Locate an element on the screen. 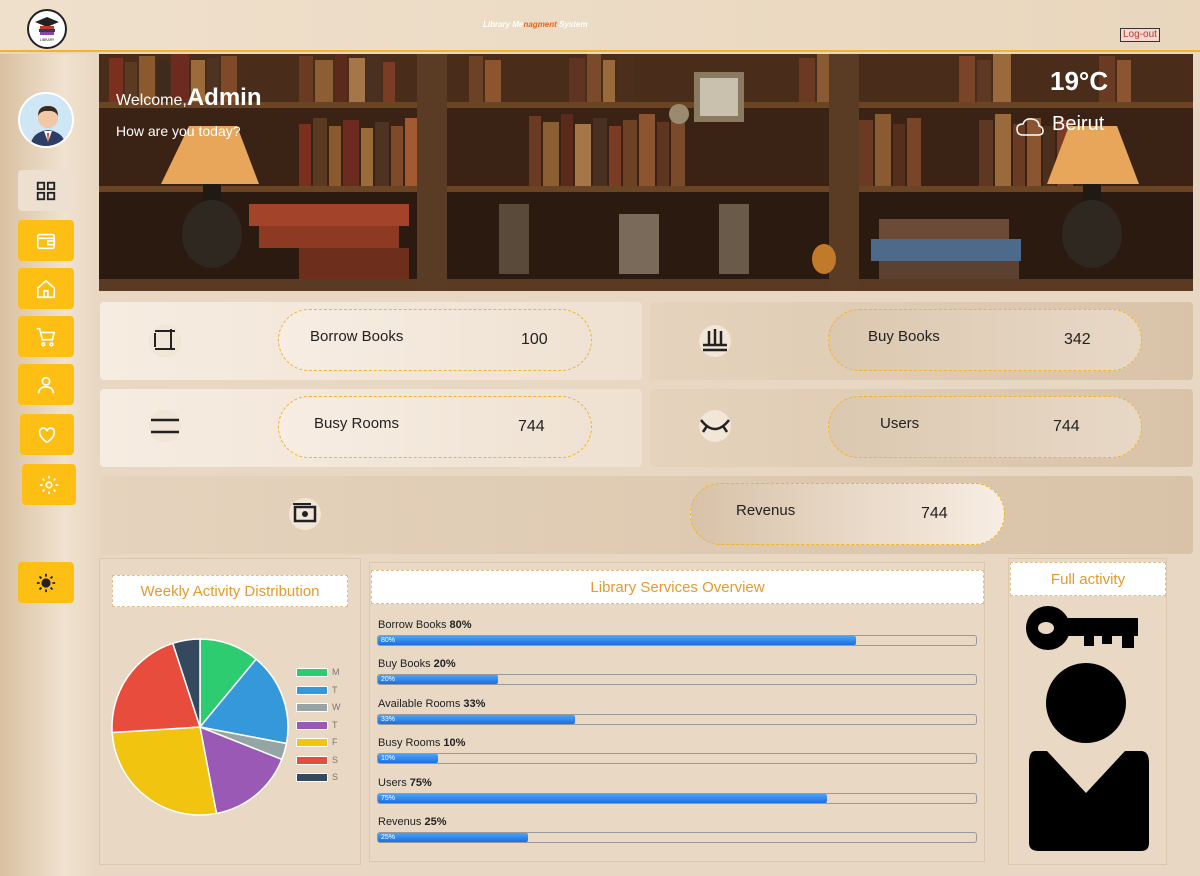  cloud-icon is located at coordinates (1030, 127).